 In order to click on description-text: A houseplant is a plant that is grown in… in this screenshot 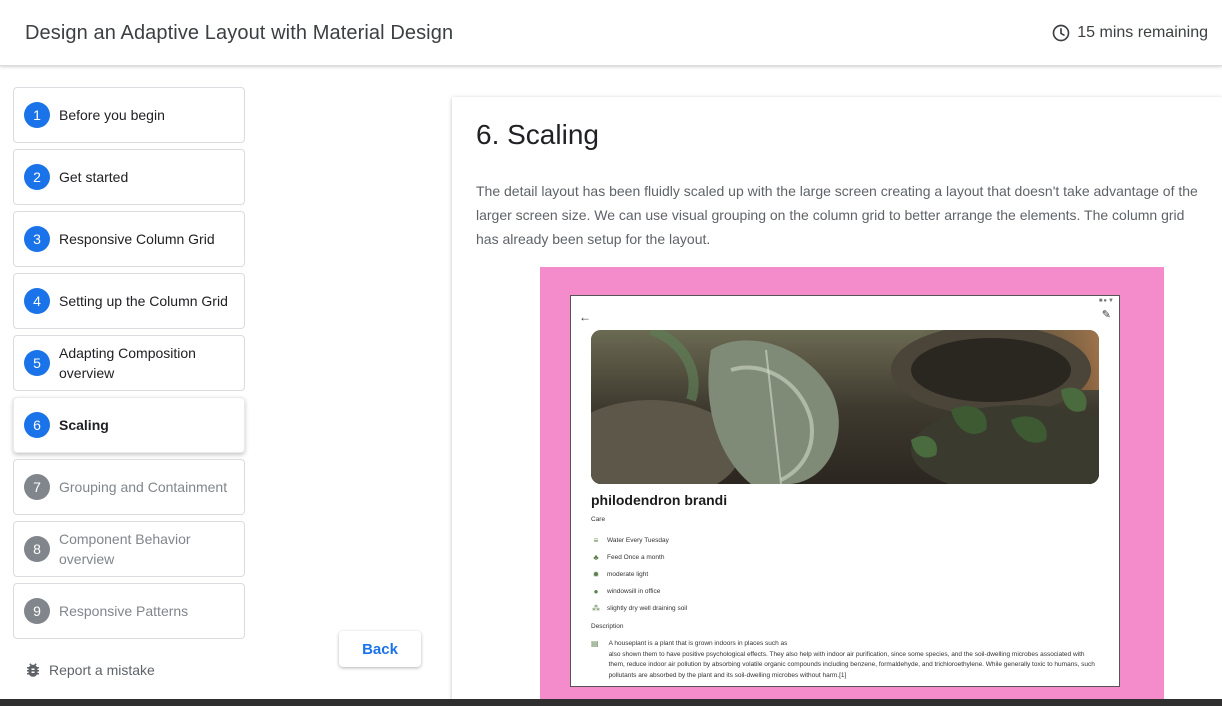, I will do `click(852, 660)`.